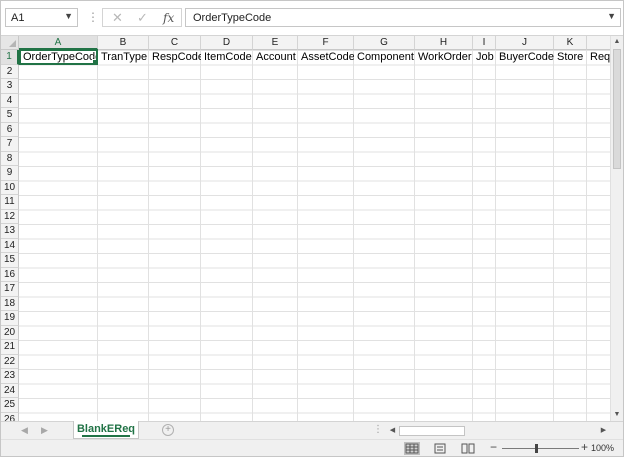 The height and width of the screenshot is (457, 624). I want to click on row-header-23: 23, so click(10, 376).